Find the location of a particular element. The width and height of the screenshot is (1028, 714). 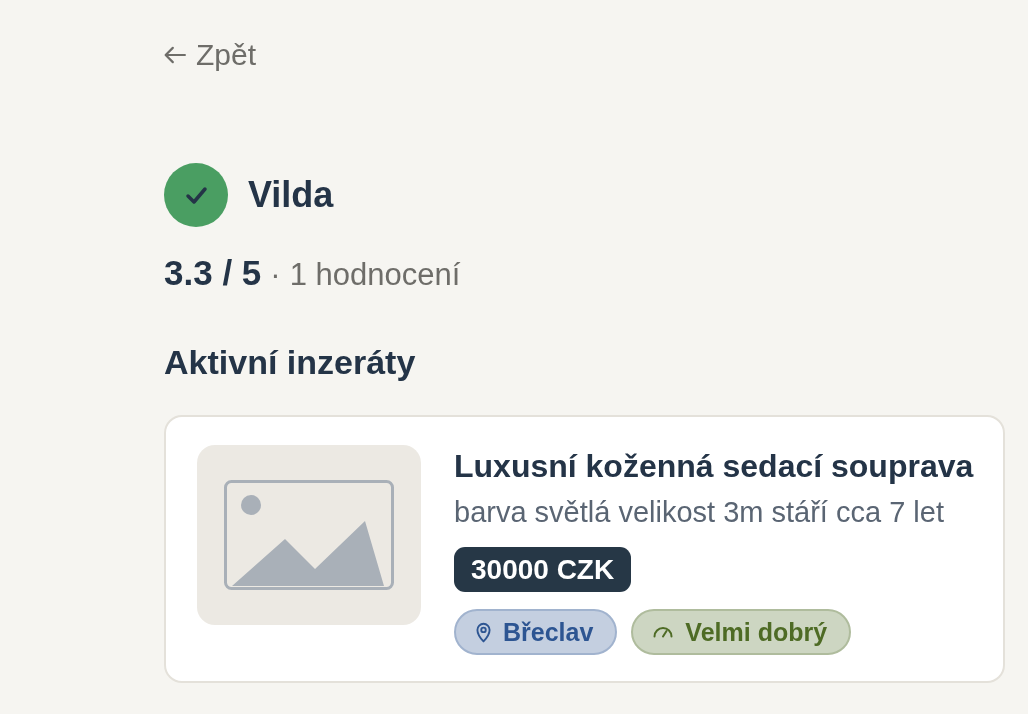

section-heading: Aktivní inzeráty is located at coordinates (290, 362).